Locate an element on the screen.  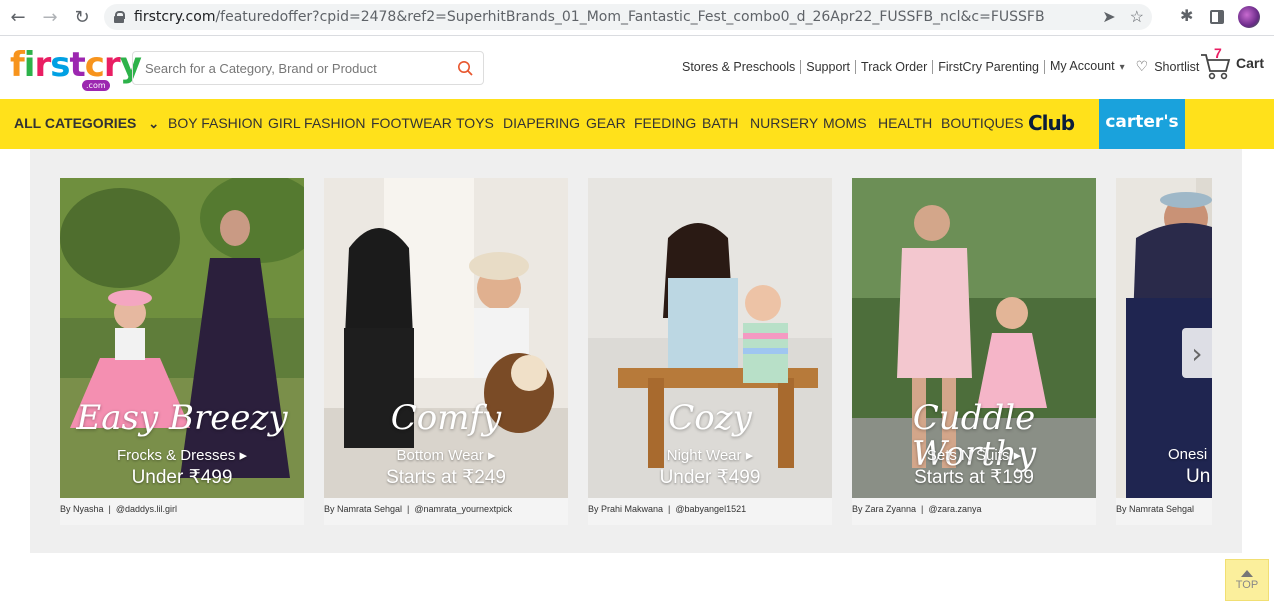
offer-script-title: Easy Breezy is located at coordinates (182, 418).